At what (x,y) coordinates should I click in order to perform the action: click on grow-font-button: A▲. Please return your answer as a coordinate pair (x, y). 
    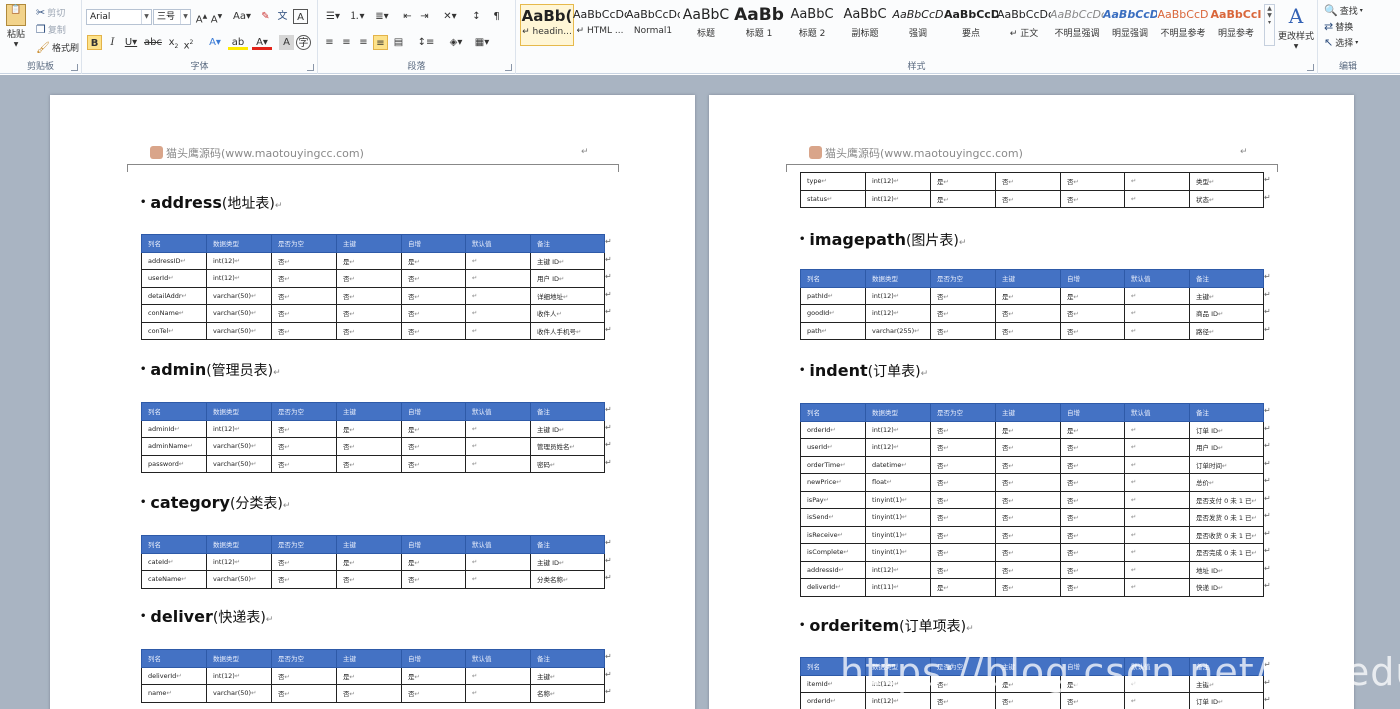
    Looking at the image, I should click on (201, 17).